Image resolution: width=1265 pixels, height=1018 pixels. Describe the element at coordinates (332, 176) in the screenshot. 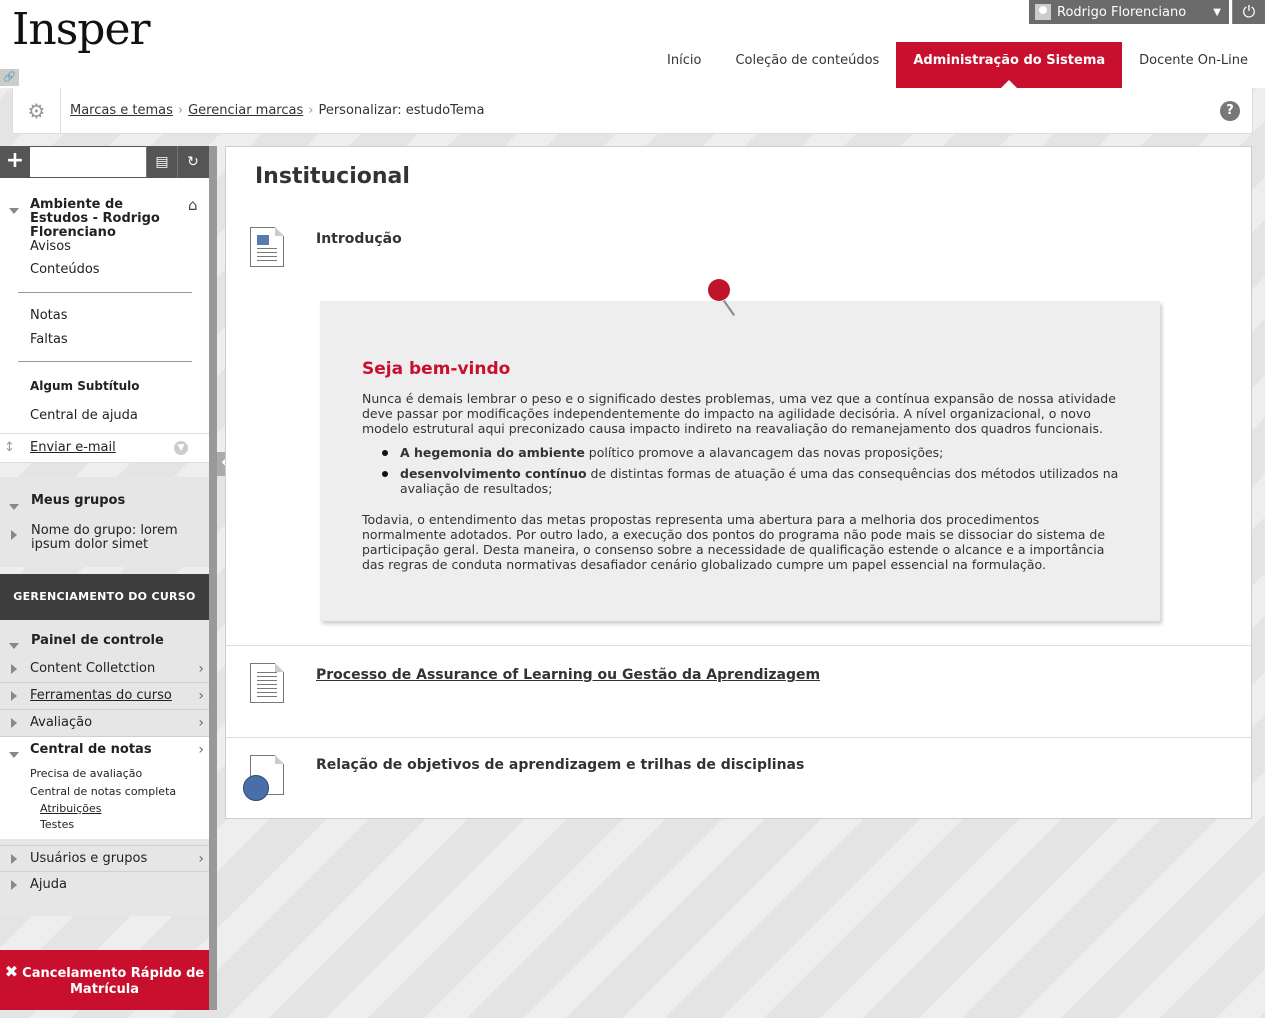

I see `page-title: Institucional` at that location.